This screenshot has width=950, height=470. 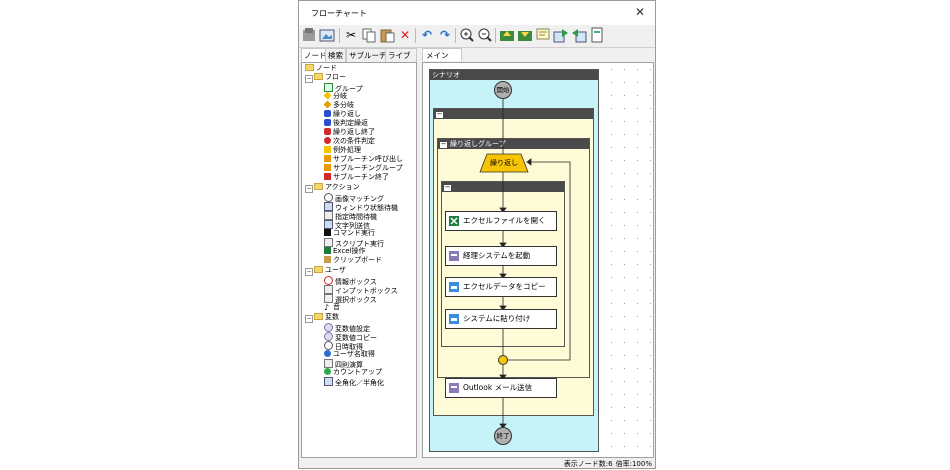 I want to click on start-node: 開始, so click(x=503, y=90).